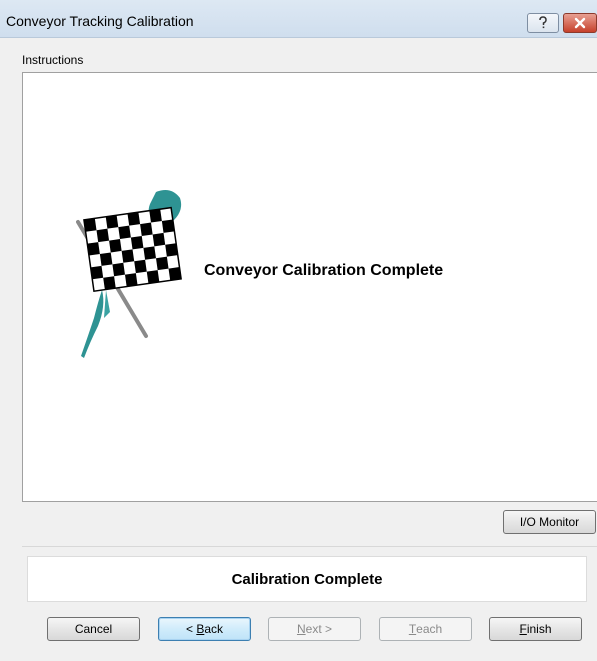 This screenshot has width=597, height=661. What do you see at coordinates (549, 522) in the screenshot?
I see `io-monitor-button: I/O Monitor` at bounding box center [549, 522].